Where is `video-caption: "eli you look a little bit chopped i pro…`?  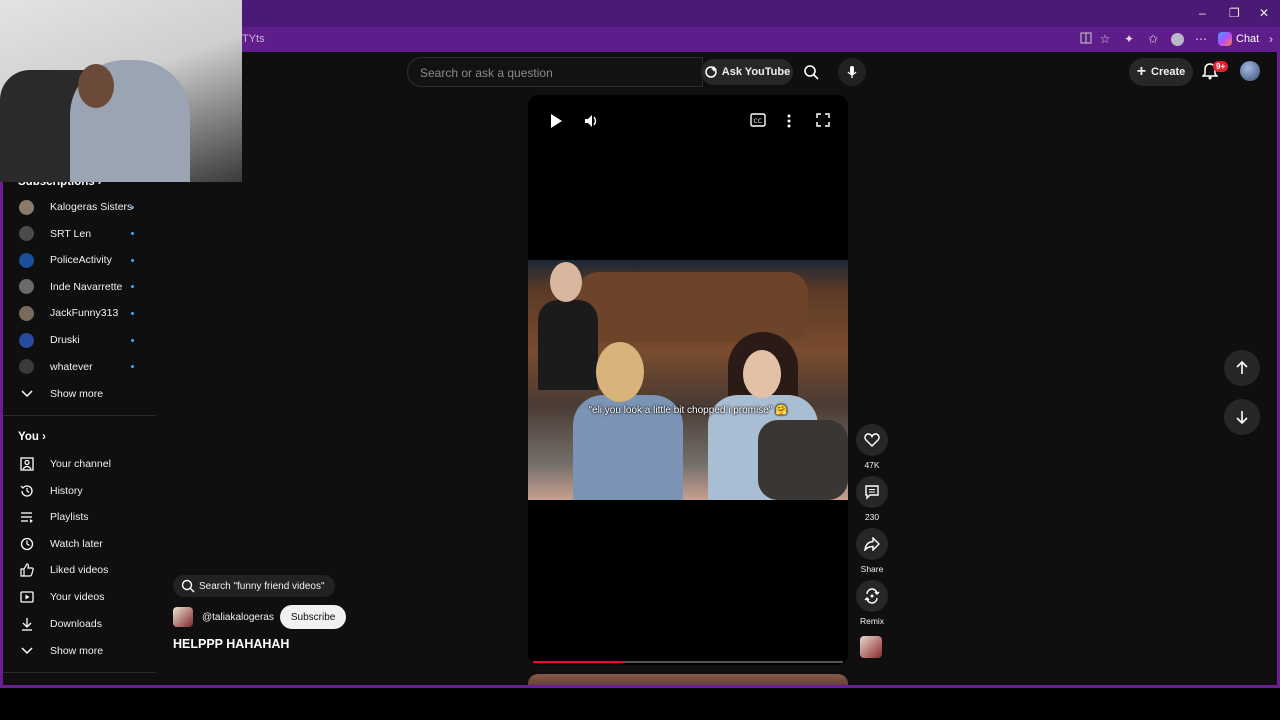 video-caption: "eli you look a little bit chopped i pro… is located at coordinates (688, 410).